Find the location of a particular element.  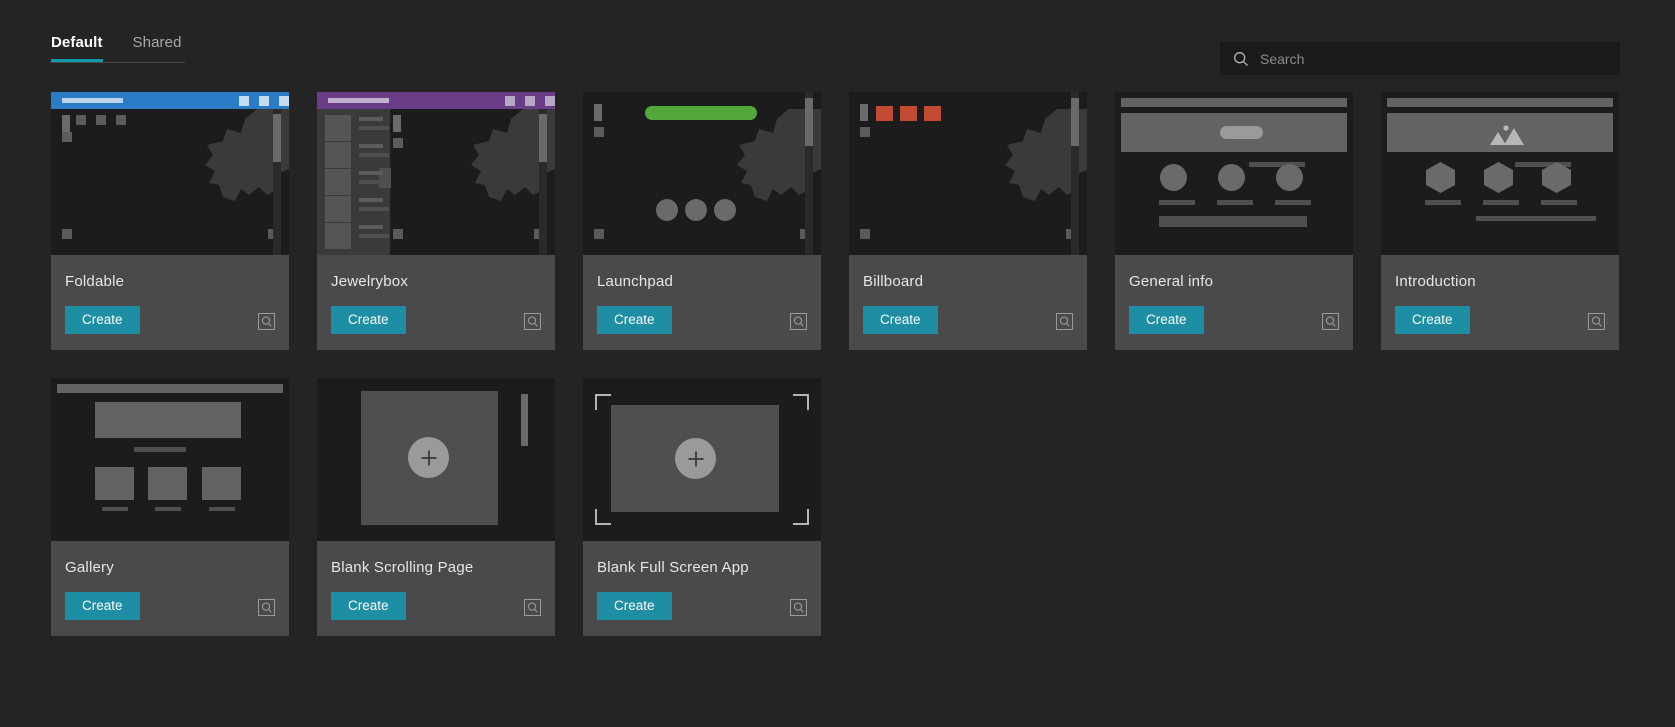

template-card-launchpad: Launchpad Create is located at coordinates (702, 221).